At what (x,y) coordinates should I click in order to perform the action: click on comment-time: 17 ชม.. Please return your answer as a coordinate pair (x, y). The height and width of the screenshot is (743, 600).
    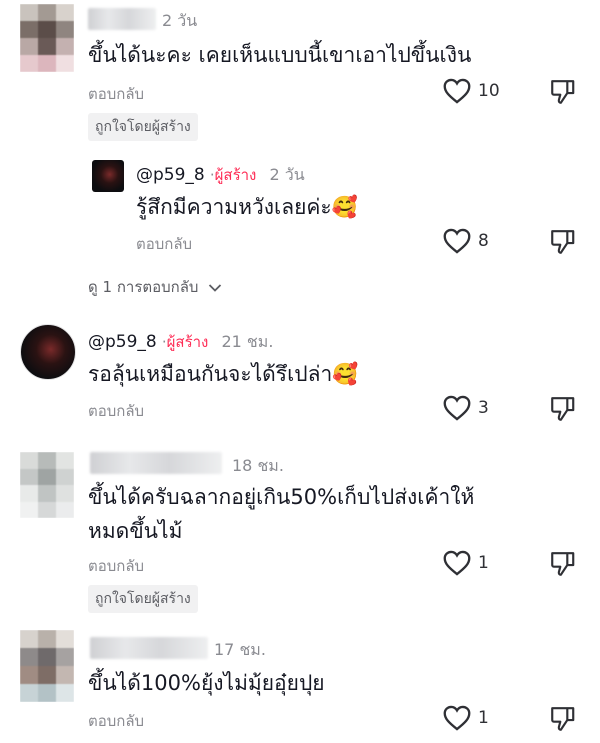
    Looking at the image, I should click on (240, 649).